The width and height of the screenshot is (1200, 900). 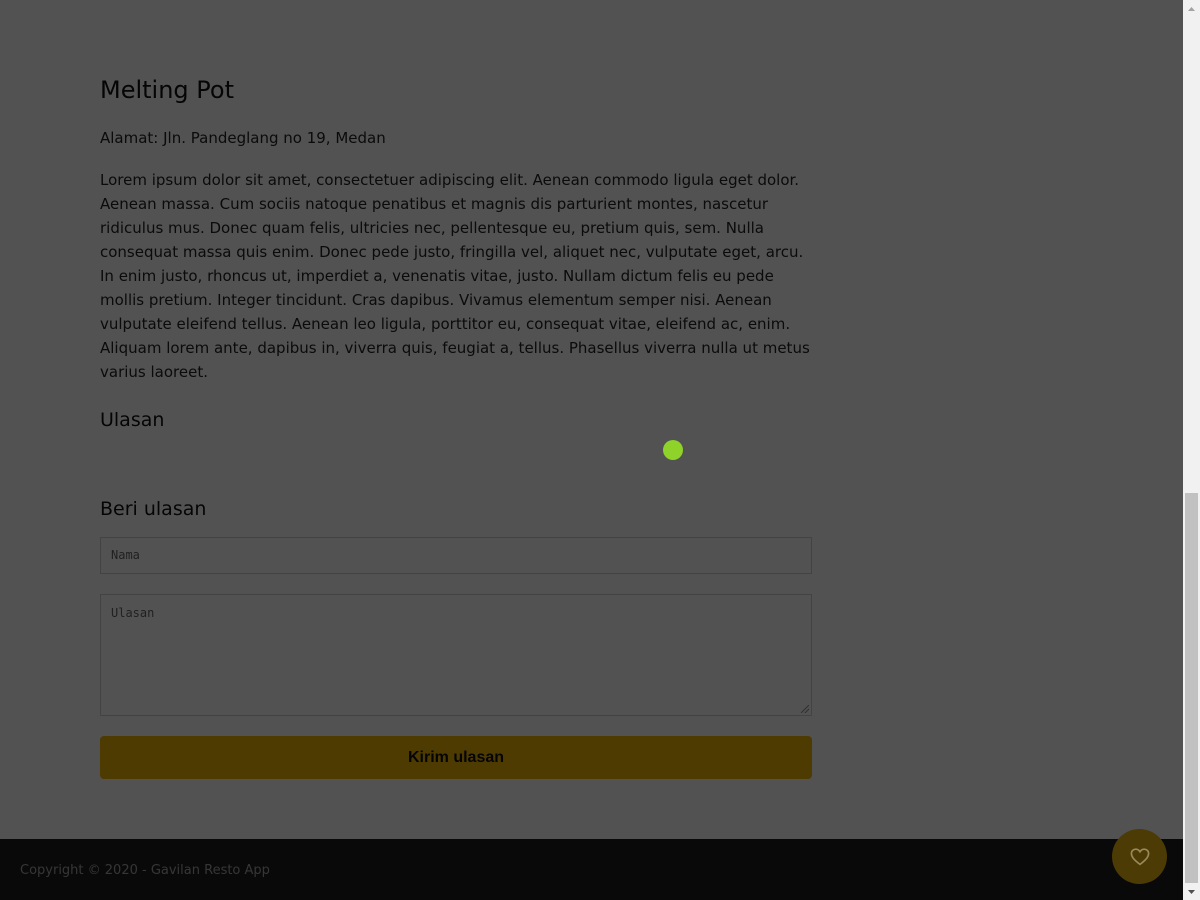 What do you see at coordinates (456, 655) in the screenshot?
I see `review-textarea: Ulasan` at bounding box center [456, 655].